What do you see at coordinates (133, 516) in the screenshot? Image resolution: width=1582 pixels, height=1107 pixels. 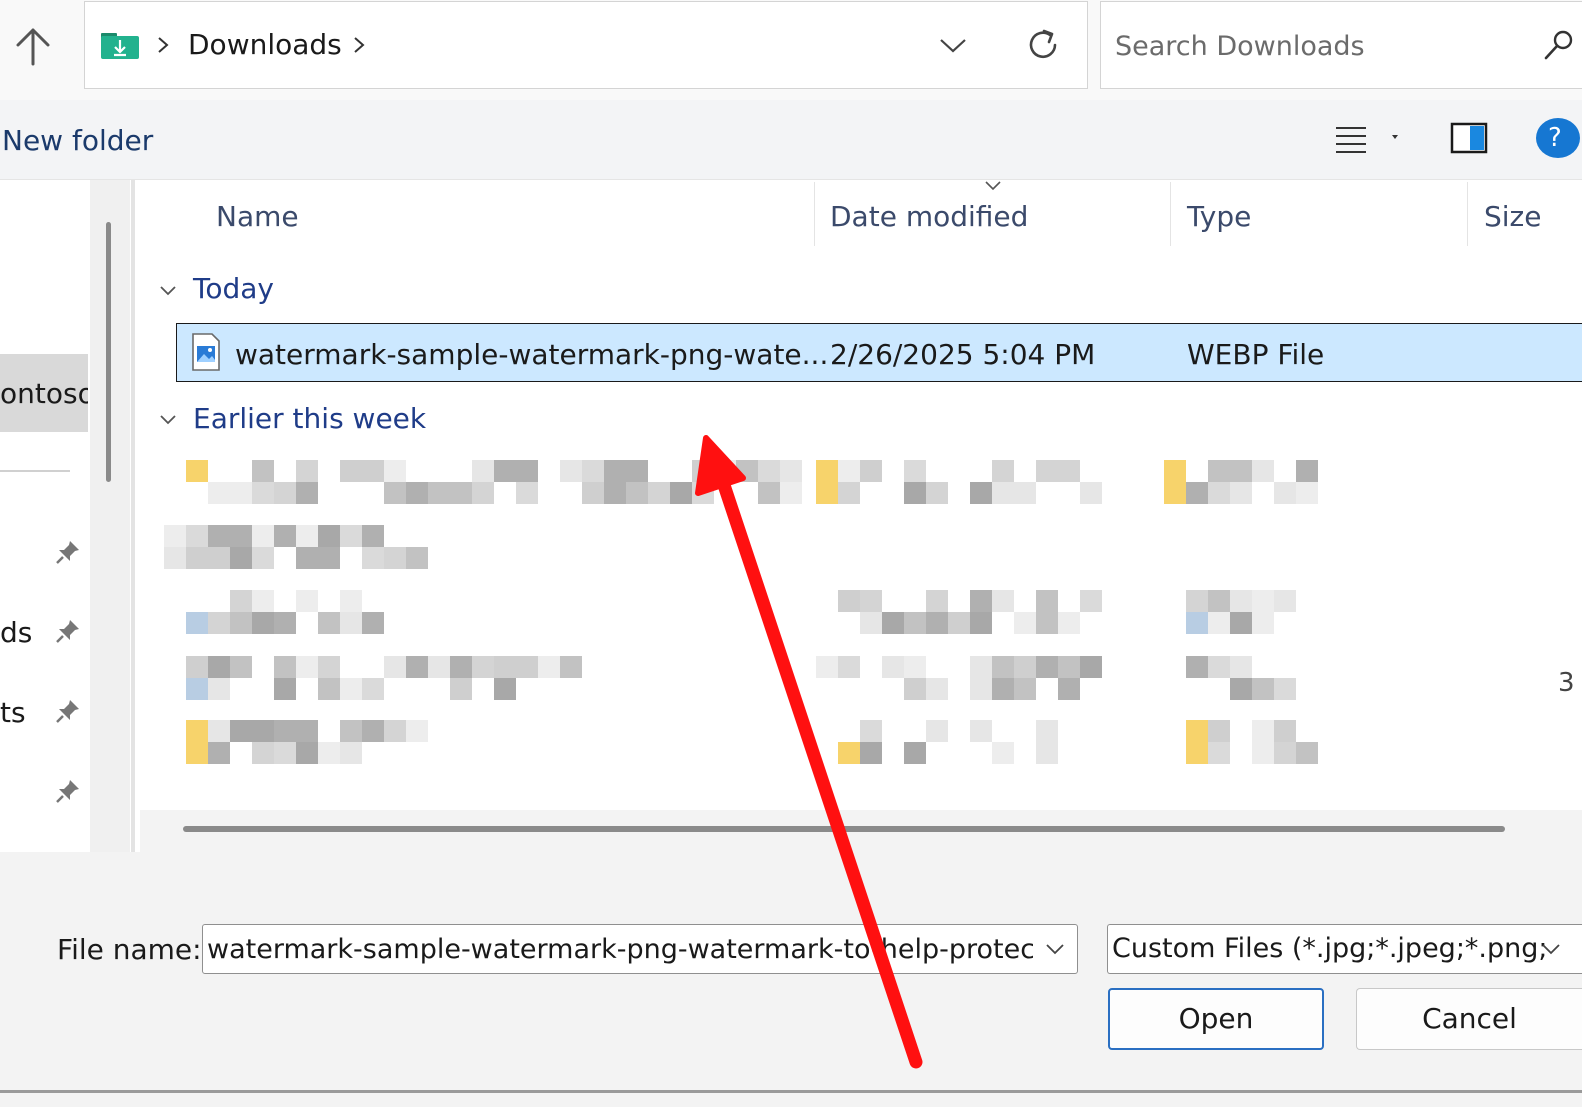 I see `pane-splitter` at bounding box center [133, 516].